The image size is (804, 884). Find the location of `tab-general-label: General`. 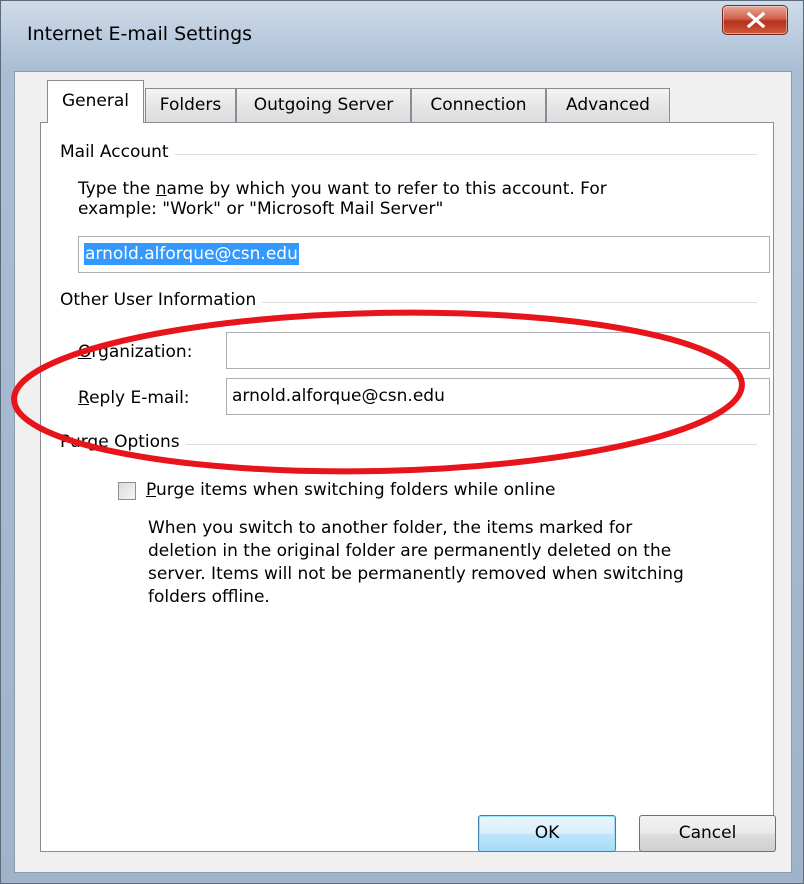

tab-general-label: General is located at coordinates (95, 101).